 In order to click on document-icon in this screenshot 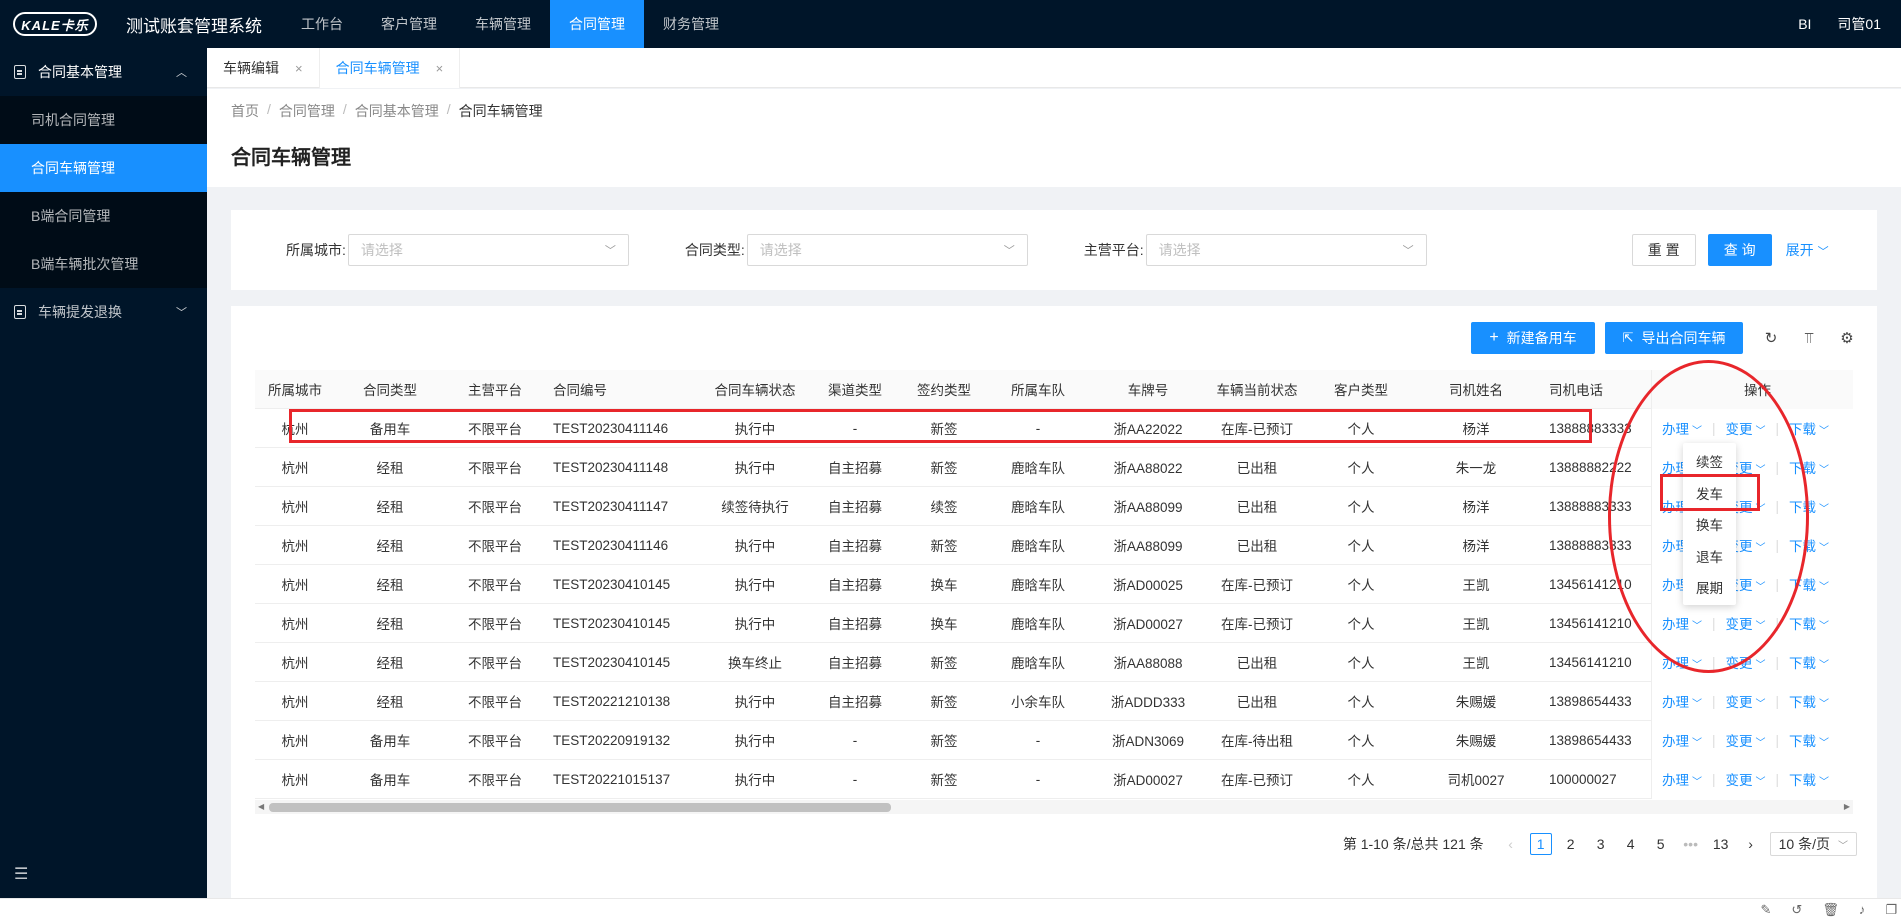, I will do `click(20, 312)`.